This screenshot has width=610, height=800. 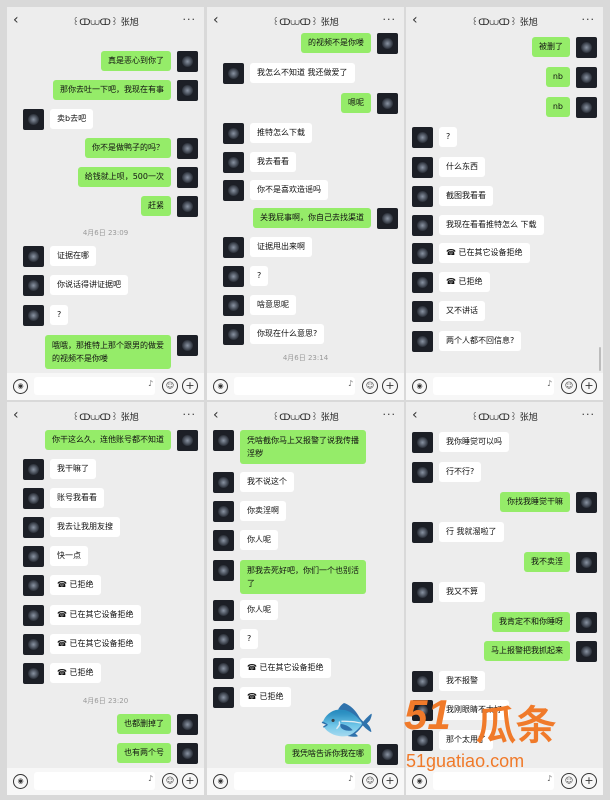 I want to click on message-bubble: 行 我就溜啦了, so click(x=471, y=532).